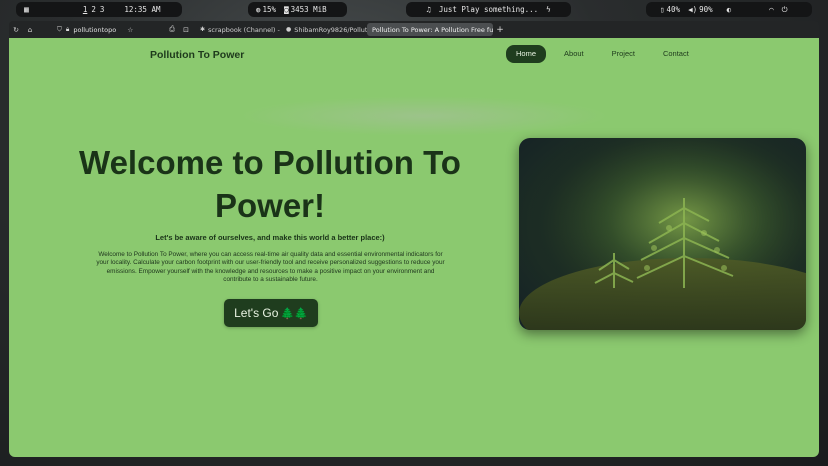 This screenshot has width=828, height=466. I want to click on lock-icon: 🔒︎, so click(67, 29).